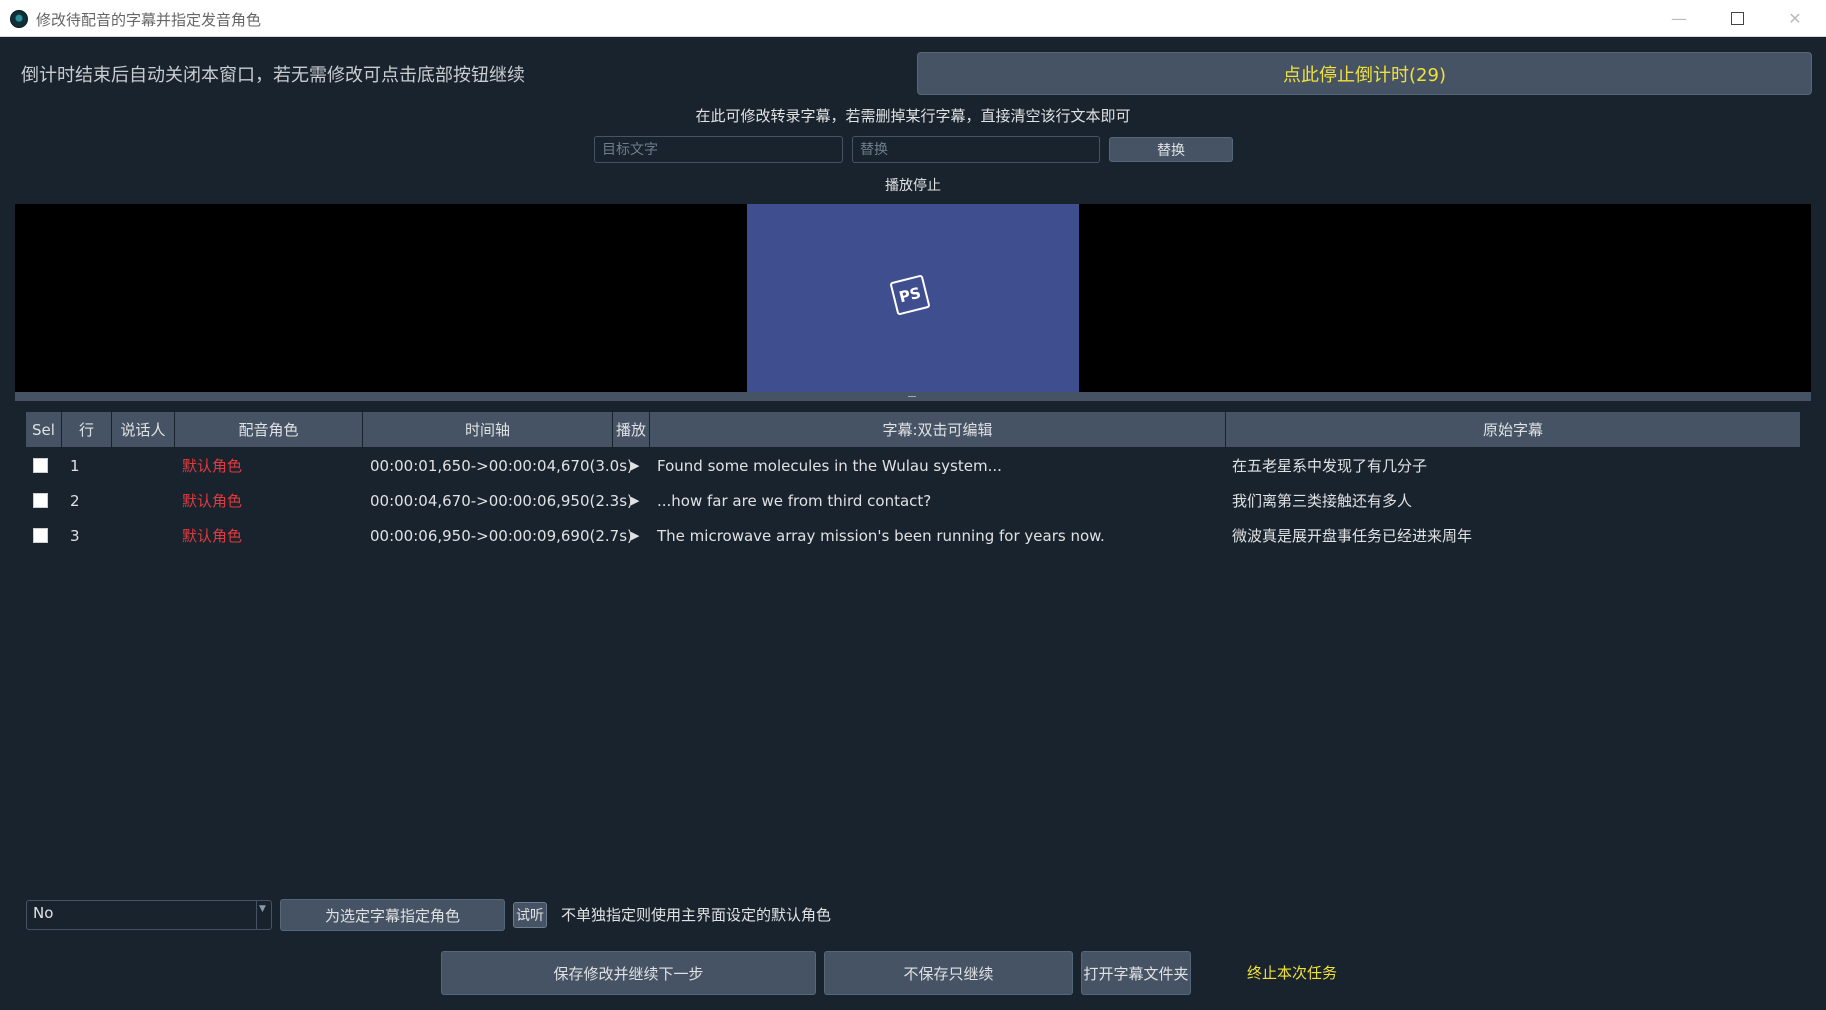 Image resolution: width=1826 pixels, height=1010 pixels. Describe the element at coordinates (87, 429) in the screenshot. I see `column-header-line: 行` at that location.